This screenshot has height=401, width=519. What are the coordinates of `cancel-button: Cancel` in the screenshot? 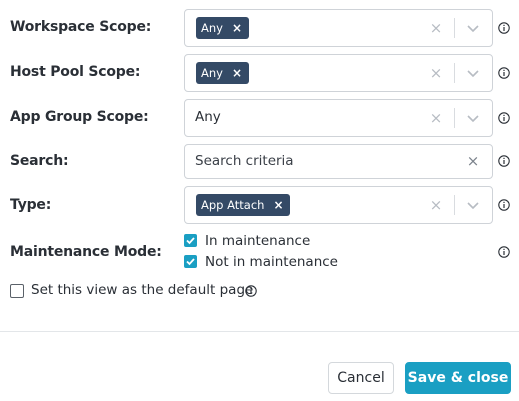 It's located at (361, 378).